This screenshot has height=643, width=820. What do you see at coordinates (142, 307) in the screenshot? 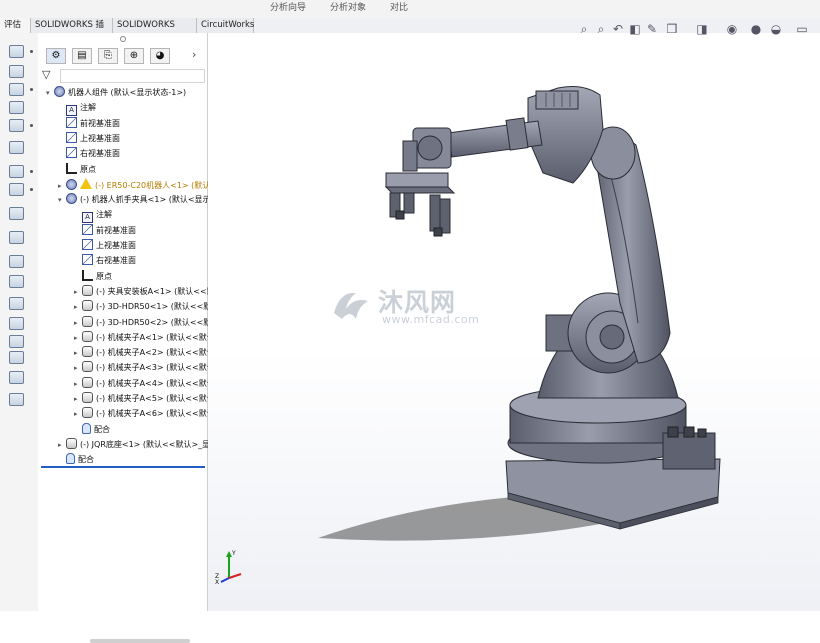
I see `tree-row: ▸ (-) 3D-HDR50<1> (默认<<默` at bounding box center [142, 307].